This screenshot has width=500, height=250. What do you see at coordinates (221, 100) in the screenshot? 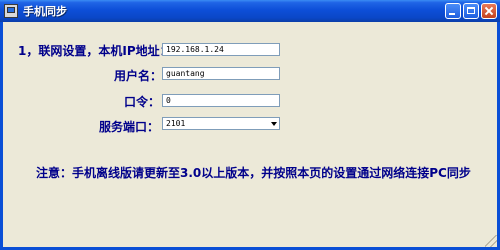
I see `password-field: 0` at bounding box center [221, 100].